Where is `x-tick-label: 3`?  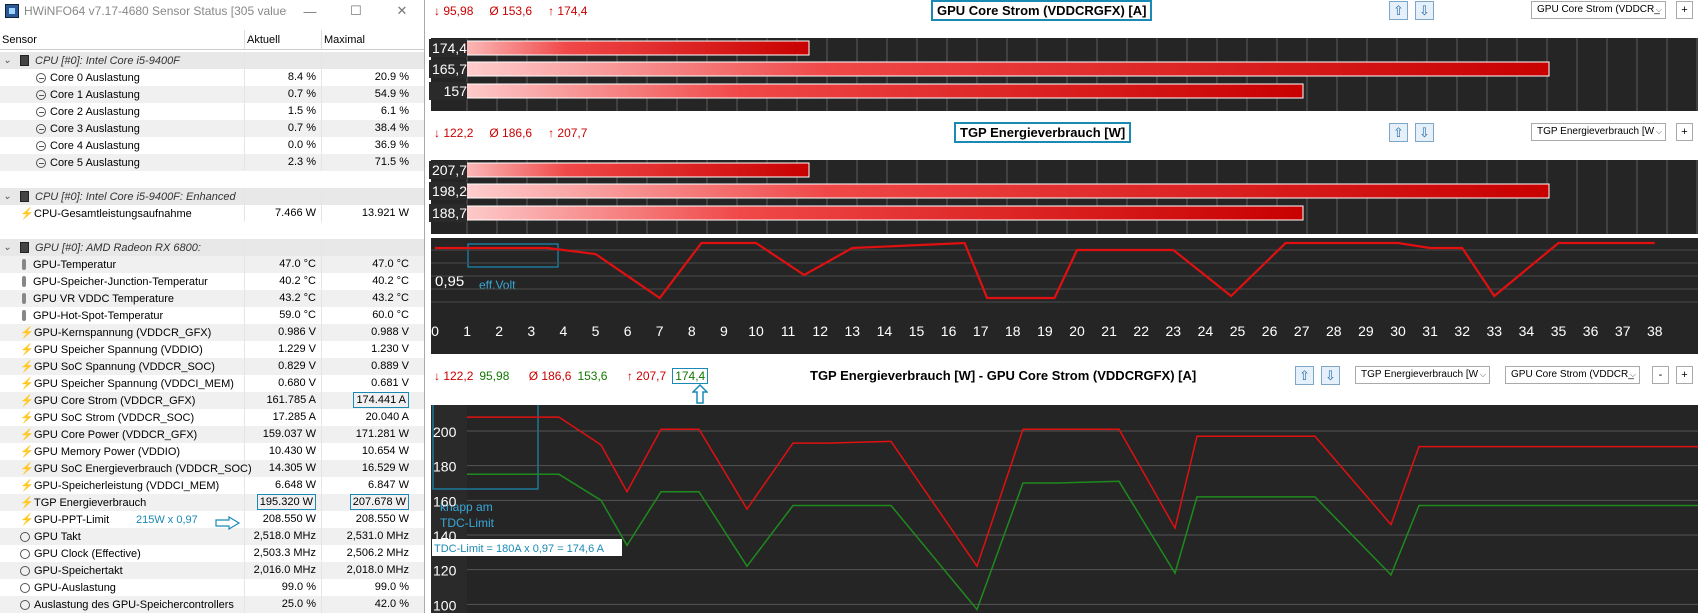
x-tick-label: 3 is located at coordinates (531, 331).